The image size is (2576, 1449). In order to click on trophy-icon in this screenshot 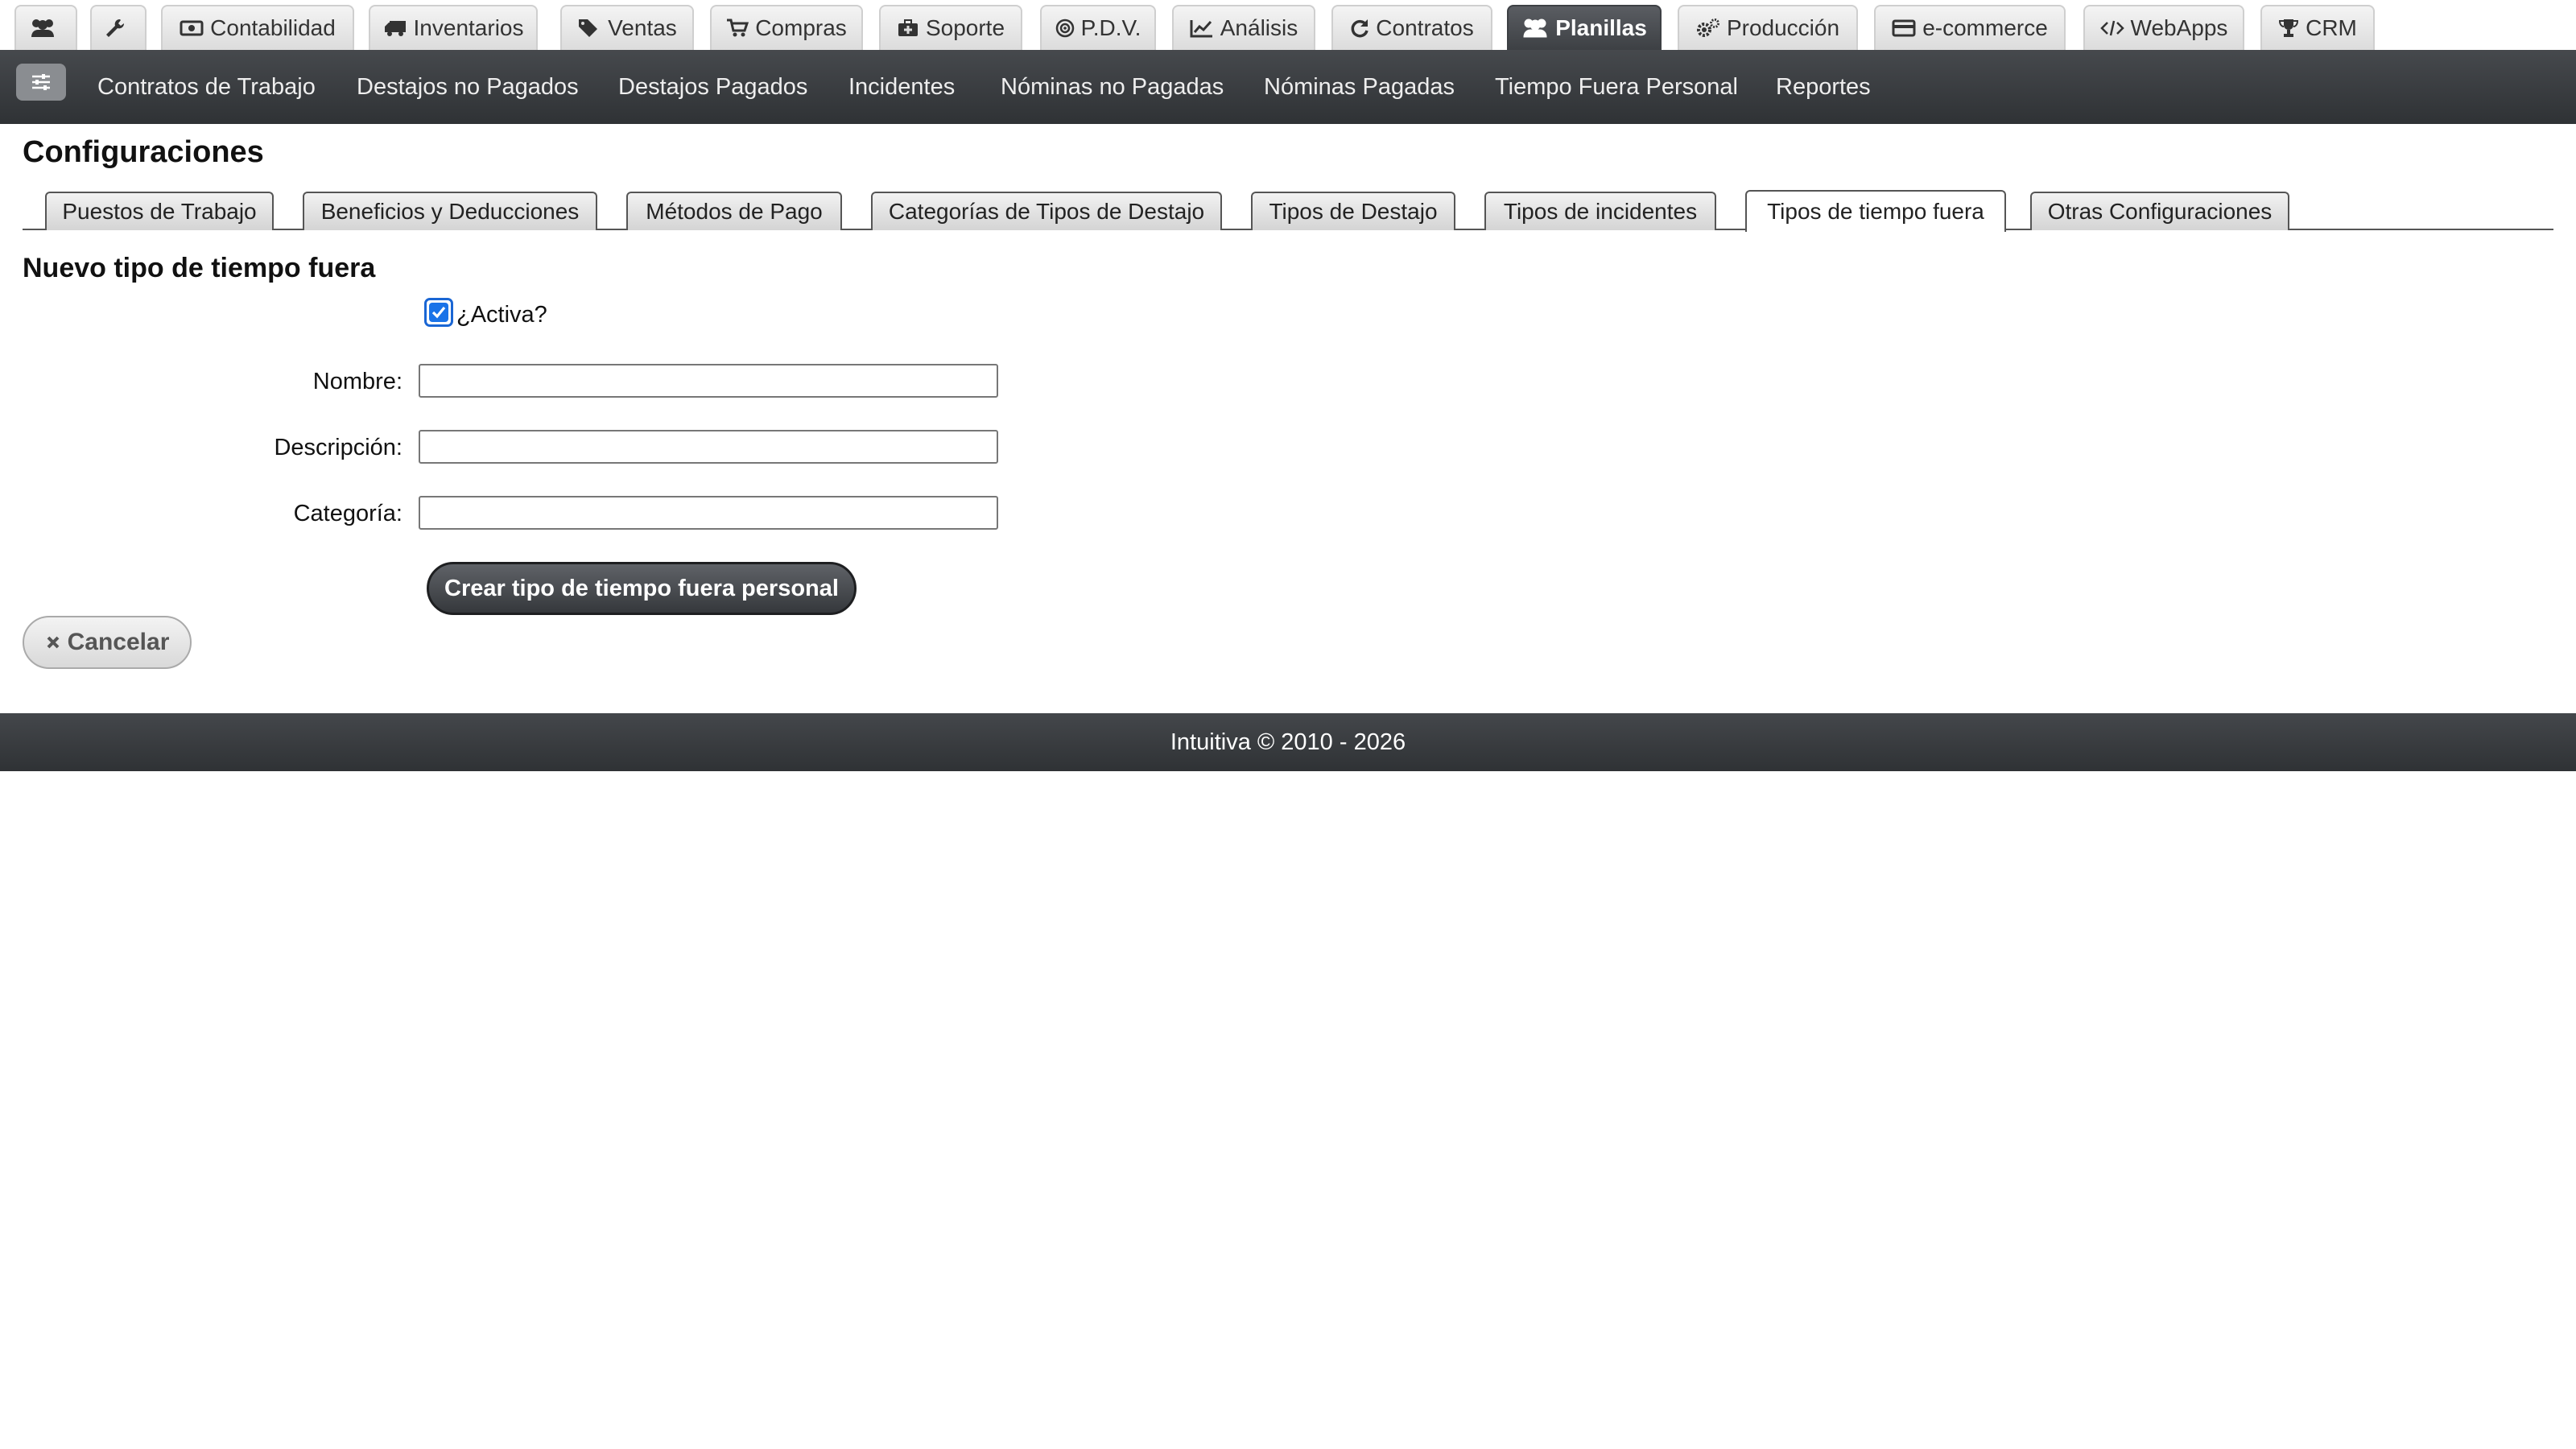, I will do `click(2289, 28)`.